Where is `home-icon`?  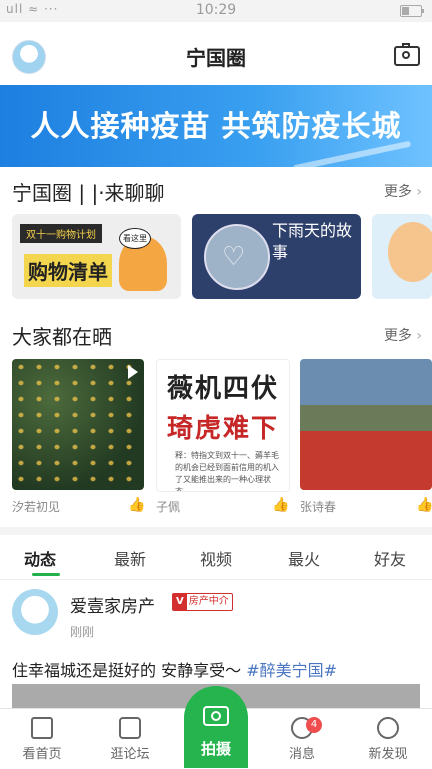
home-icon is located at coordinates (42, 728).